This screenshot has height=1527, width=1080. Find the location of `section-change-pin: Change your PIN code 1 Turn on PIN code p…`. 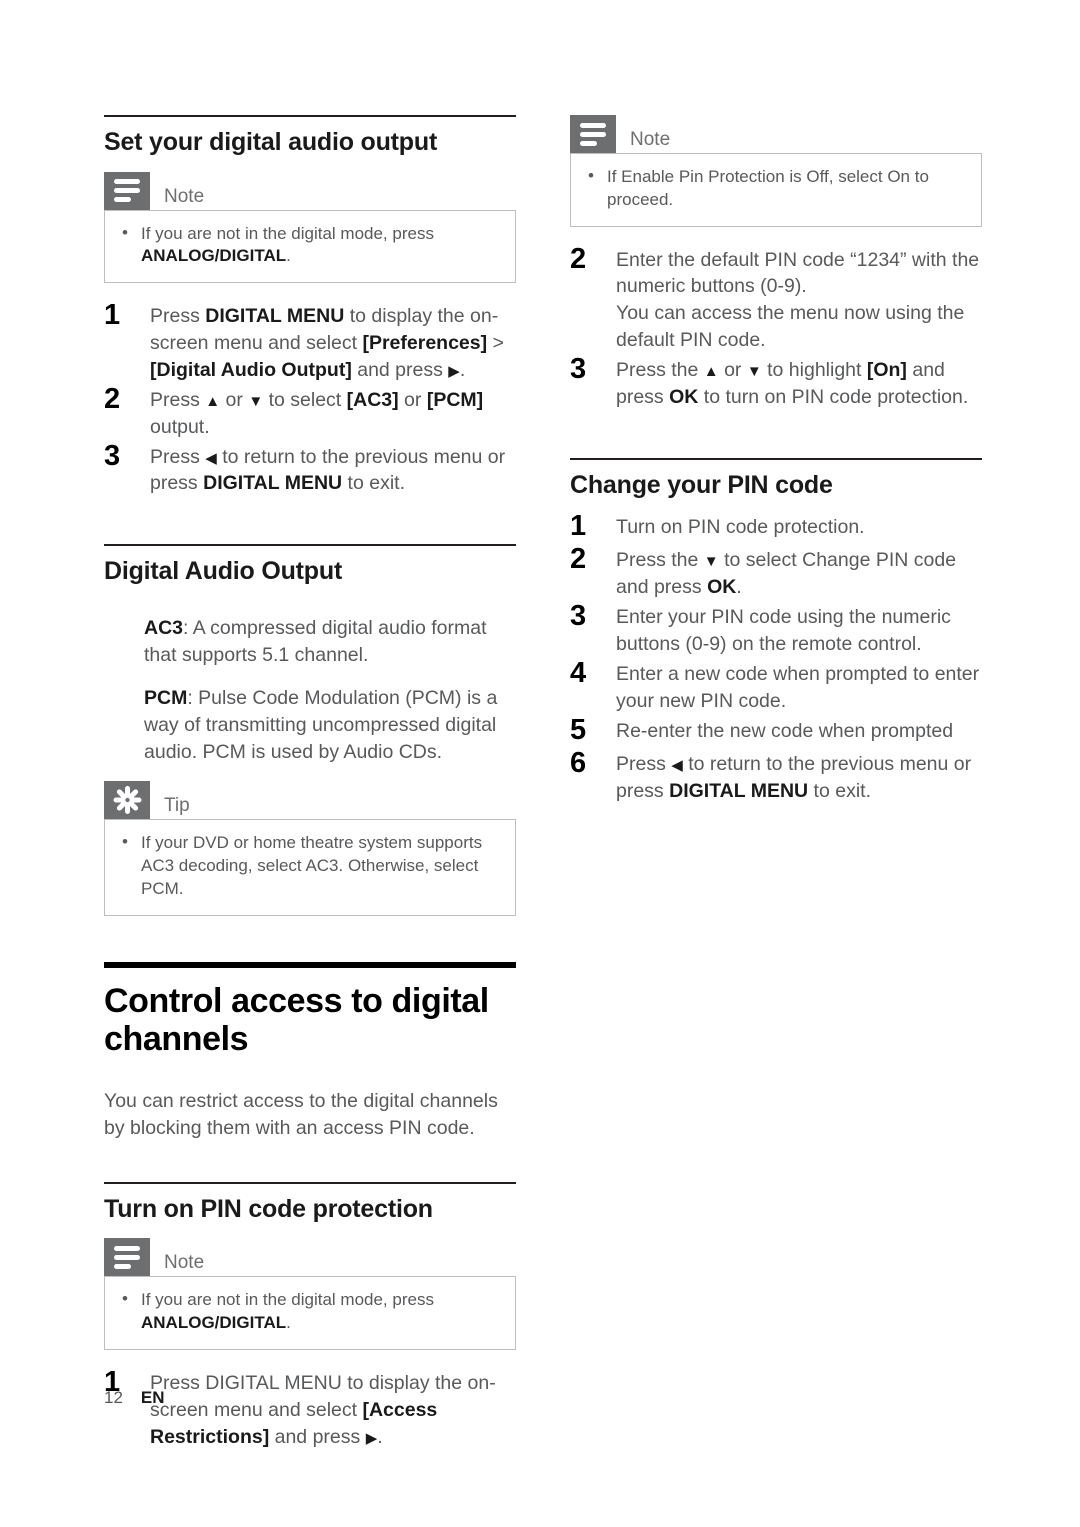

section-change-pin: Change your PIN code 1 Turn on PIN code p… is located at coordinates (776, 631).